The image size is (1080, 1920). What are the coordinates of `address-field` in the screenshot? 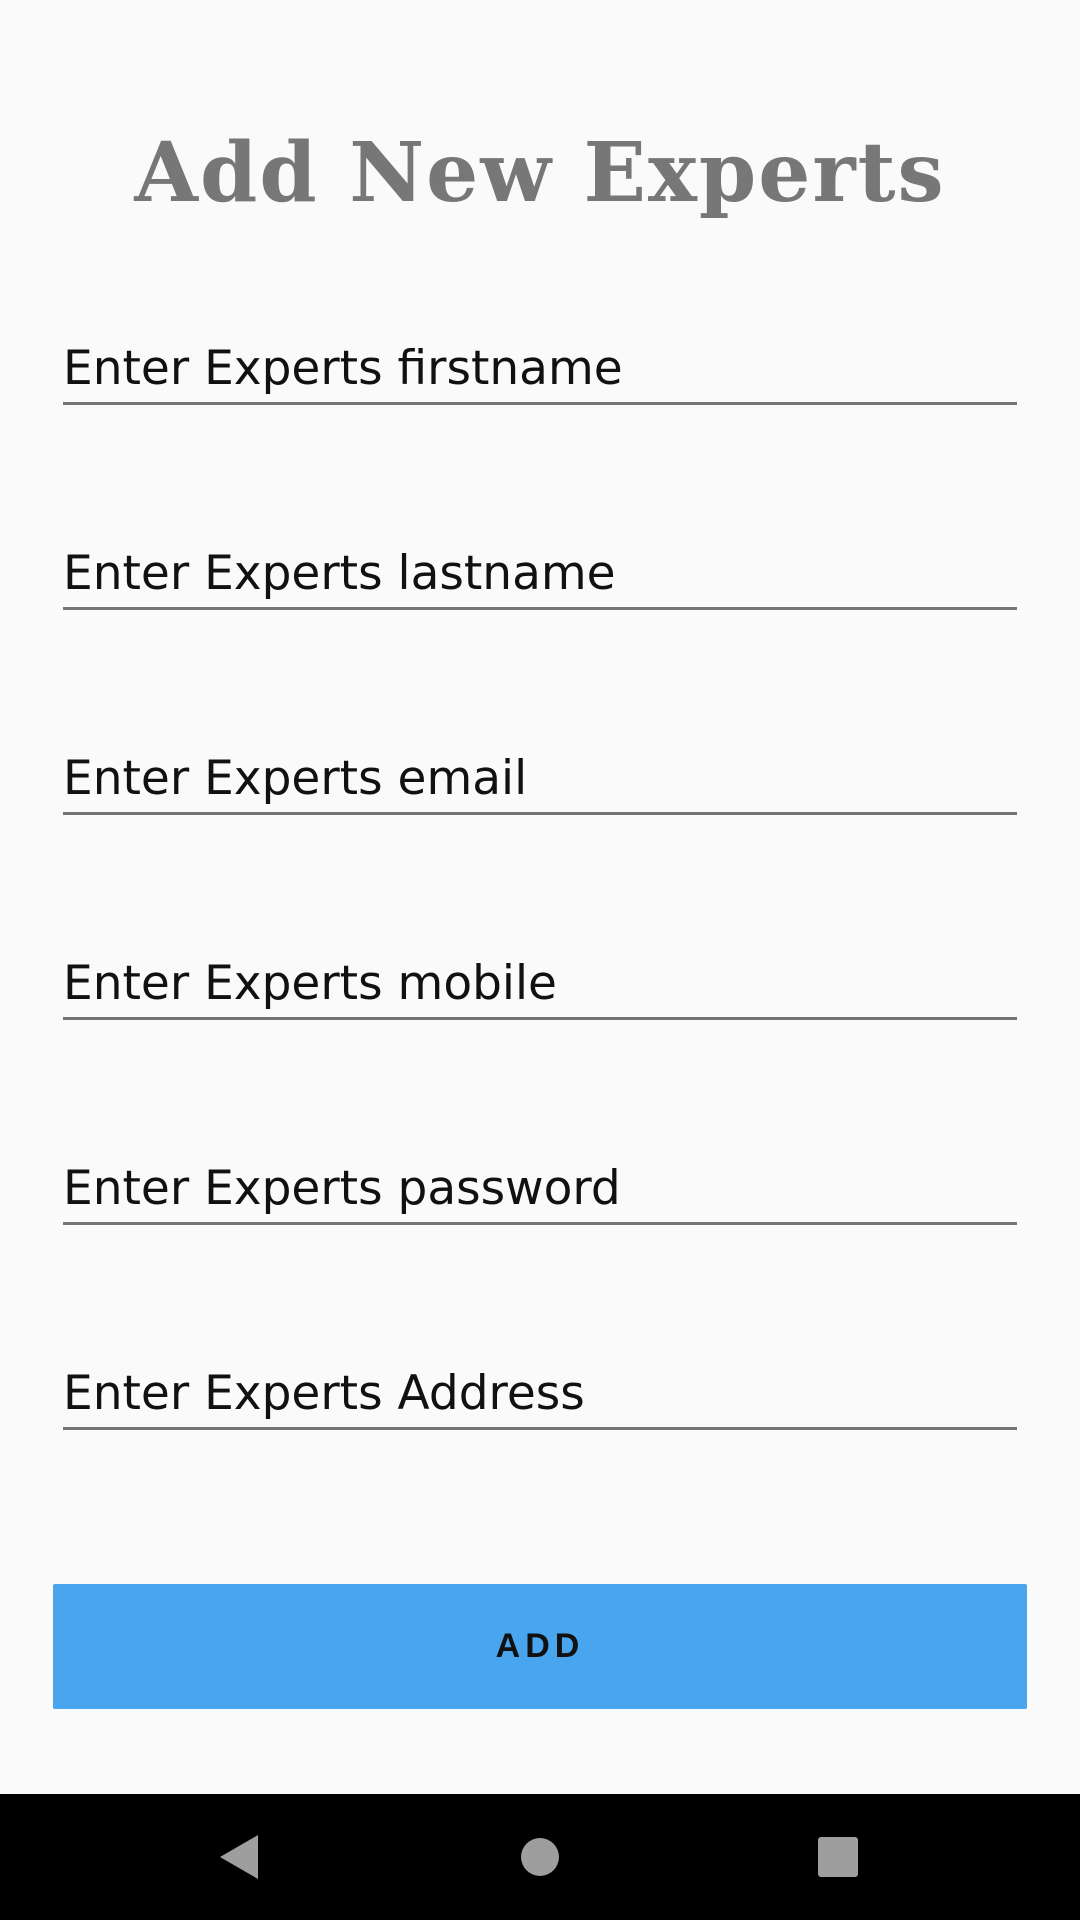 It's located at (540, 1395).